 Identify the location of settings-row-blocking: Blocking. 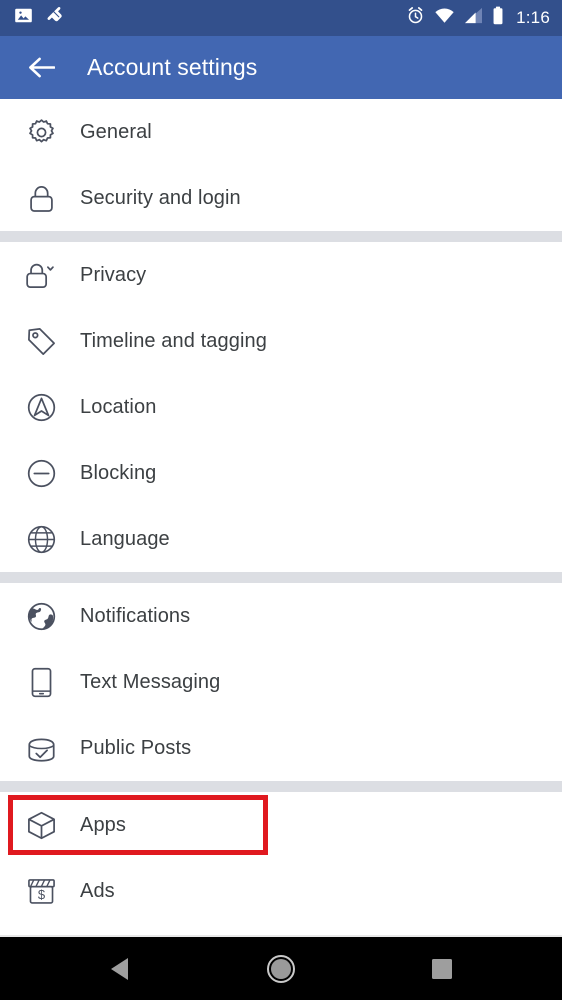
(281, 473).